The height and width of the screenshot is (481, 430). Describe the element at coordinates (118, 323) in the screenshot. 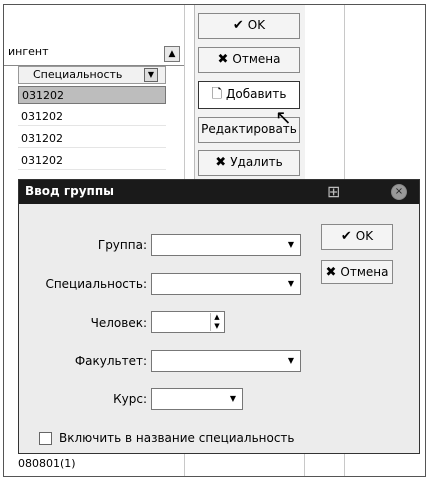

I see `people-label: Человек:` at that location.